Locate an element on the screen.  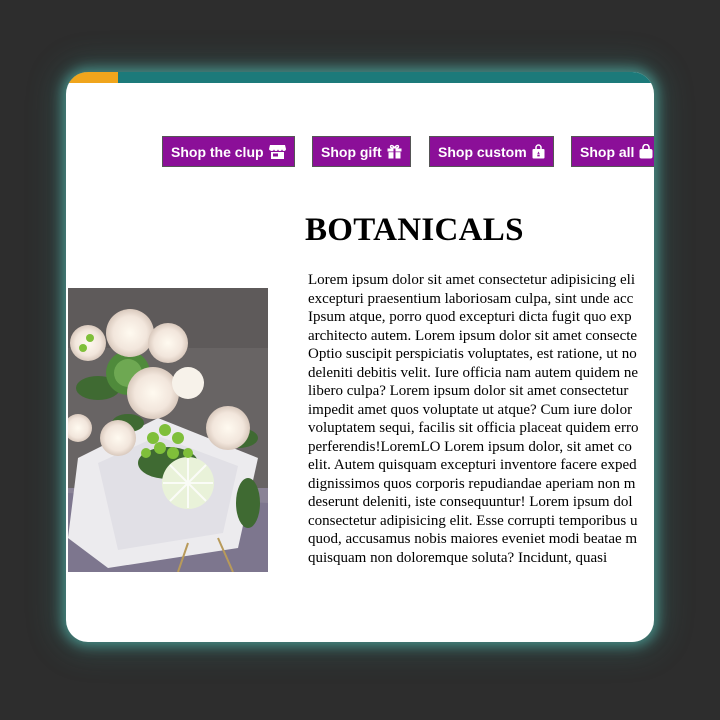
shop-all-button: Shop all is located at coordinates (612, 151).